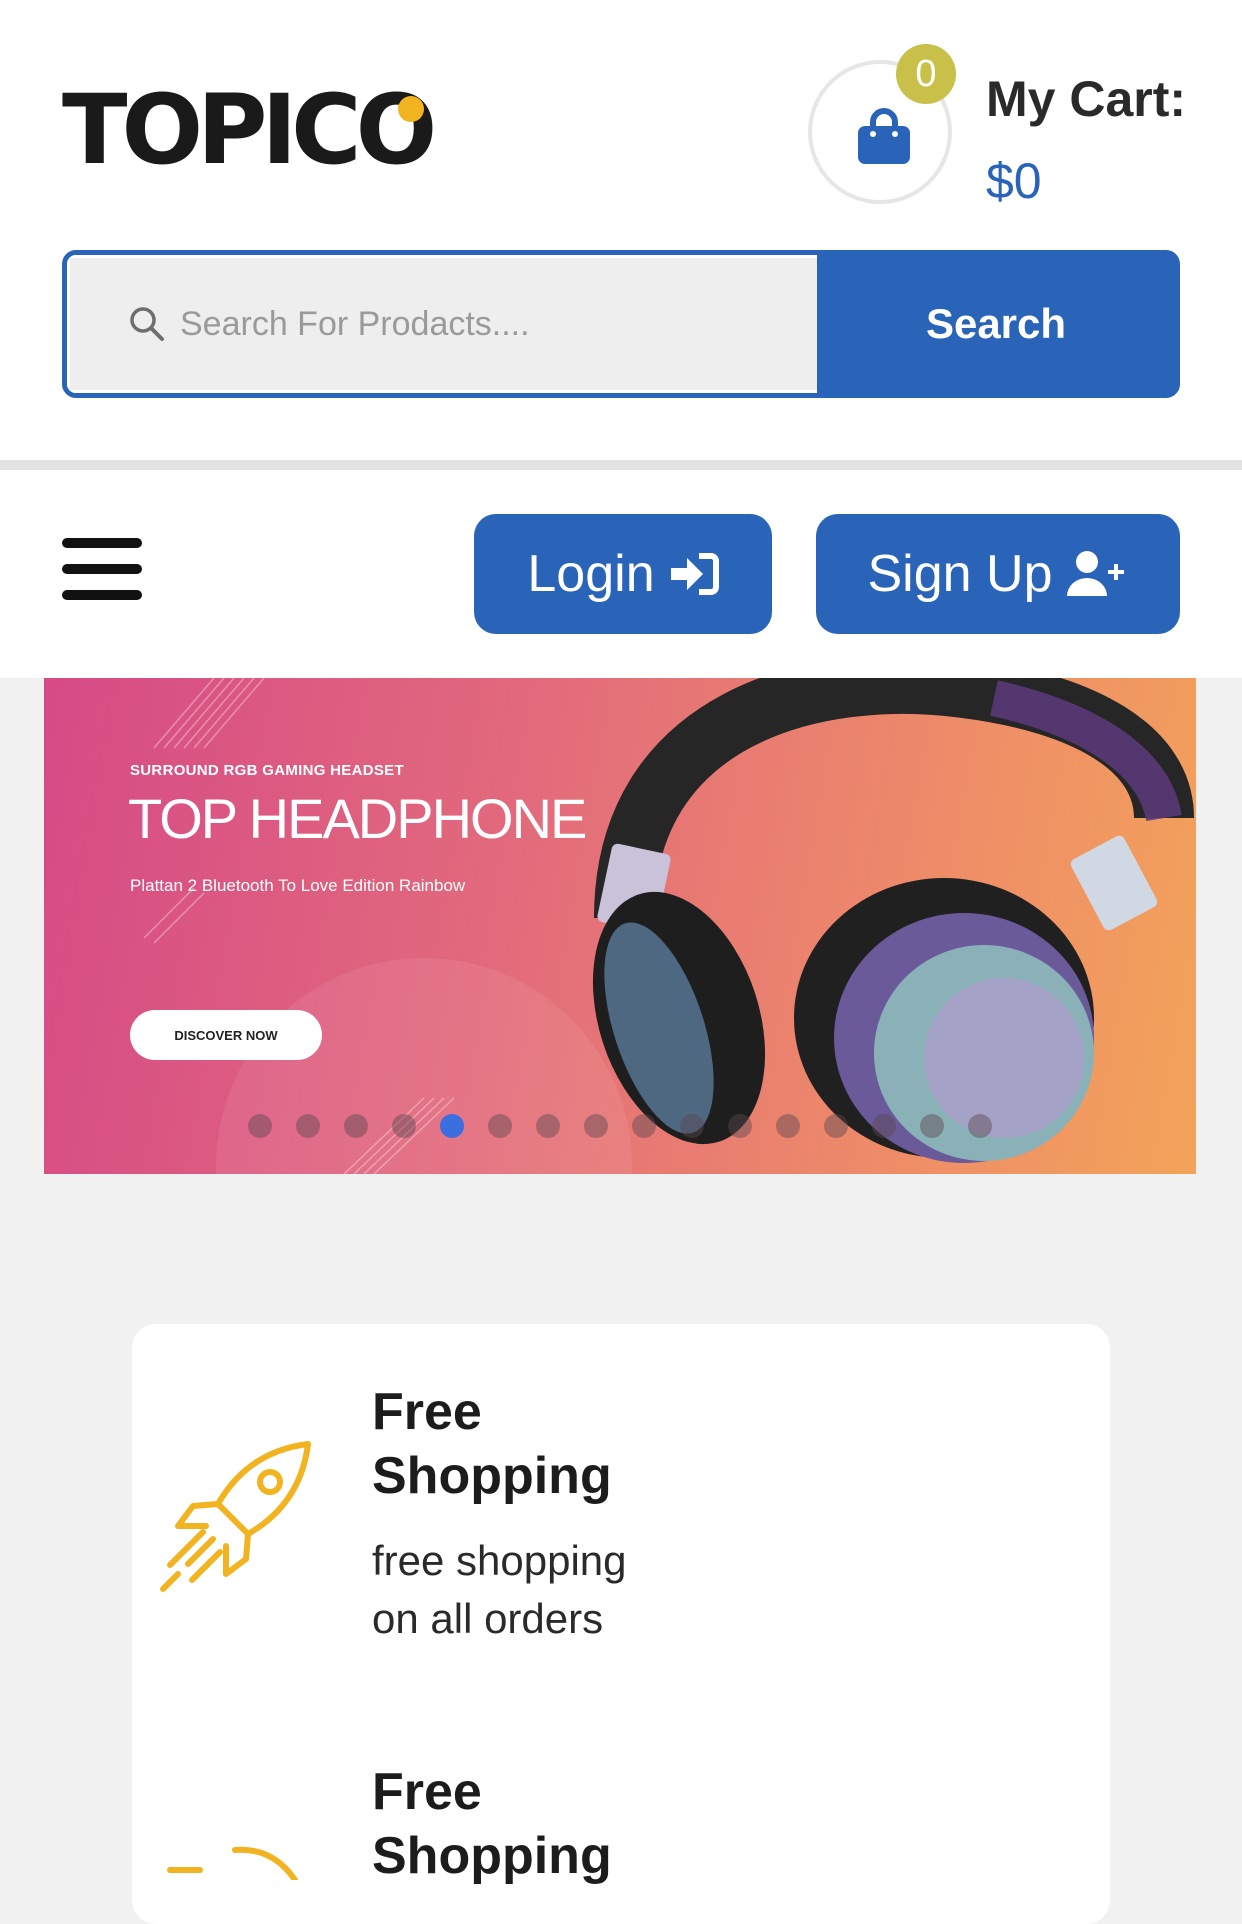 The width and height of the screenshot is (1242, 1924). I want to click on menu-icon, so click(102, 572).